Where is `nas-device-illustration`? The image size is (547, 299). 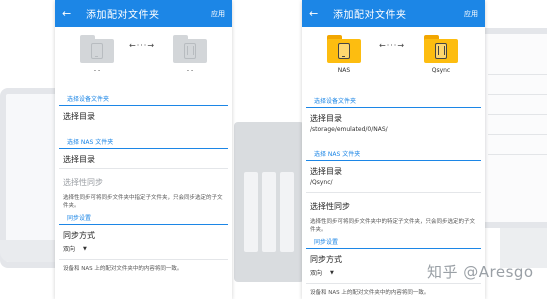 nas-device-illustration is located at coordinates (269, 202).